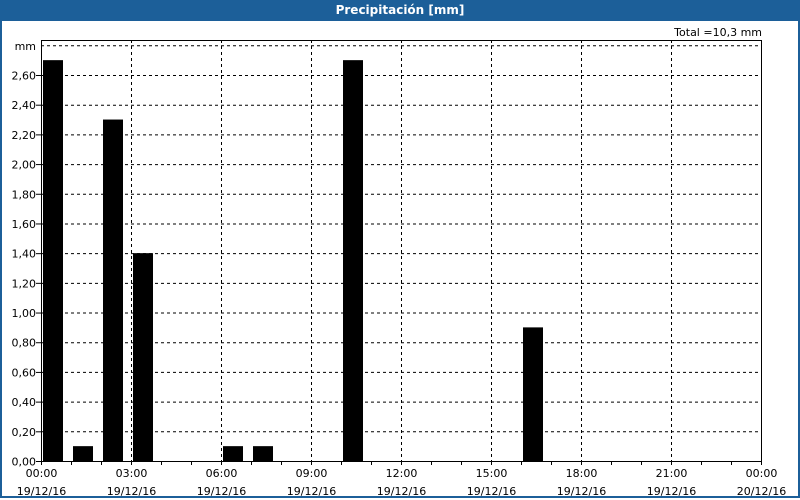 The width and height of the screenshot is (800, 500). Describe the element at coordinates (24, 372) in the screenshot. I see `y-tick-label: 0,60` at that location.